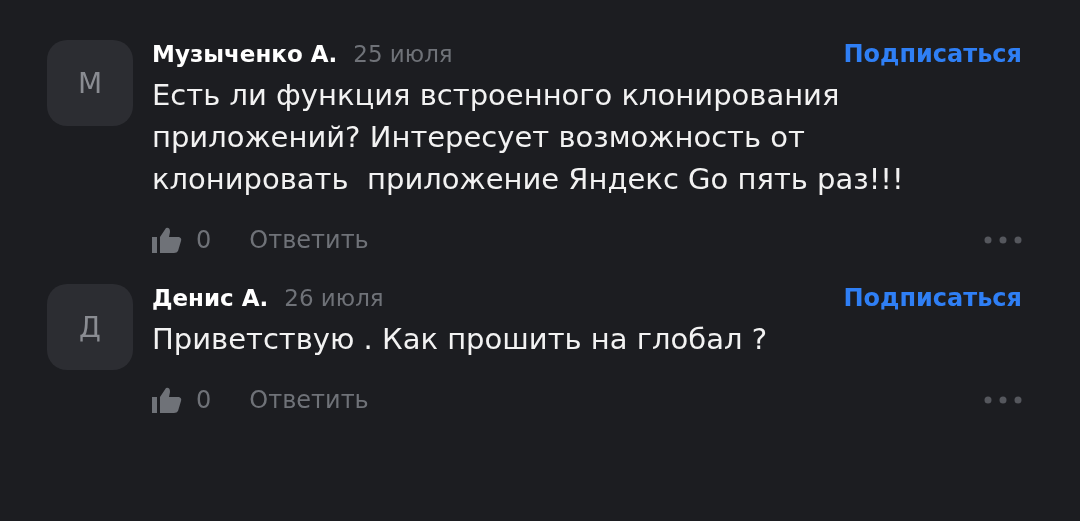  I want to click on author-name: Музыченко А., so click(245, 54).